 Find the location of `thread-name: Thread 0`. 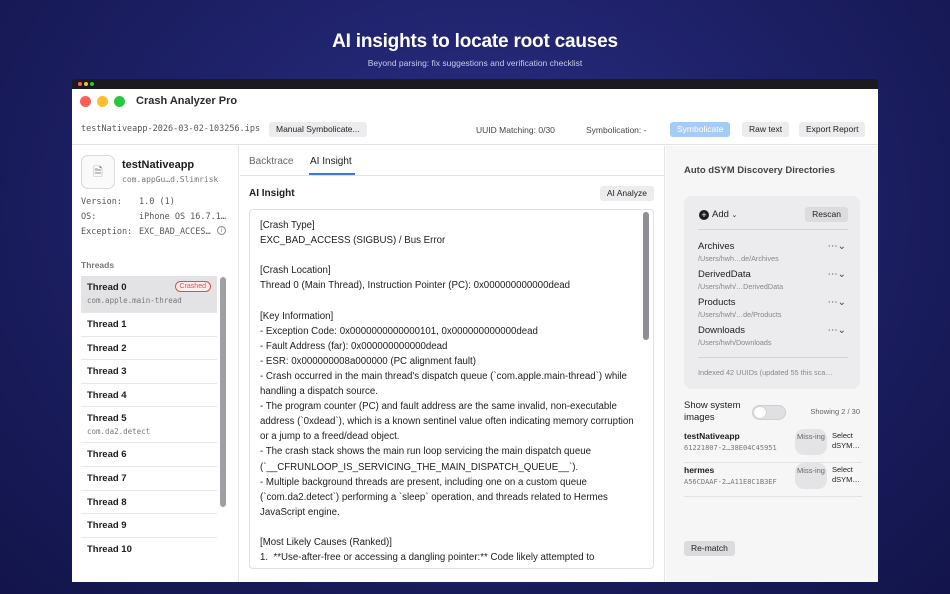

thread-name: Thread 0 is located at coordinates (107, 287).